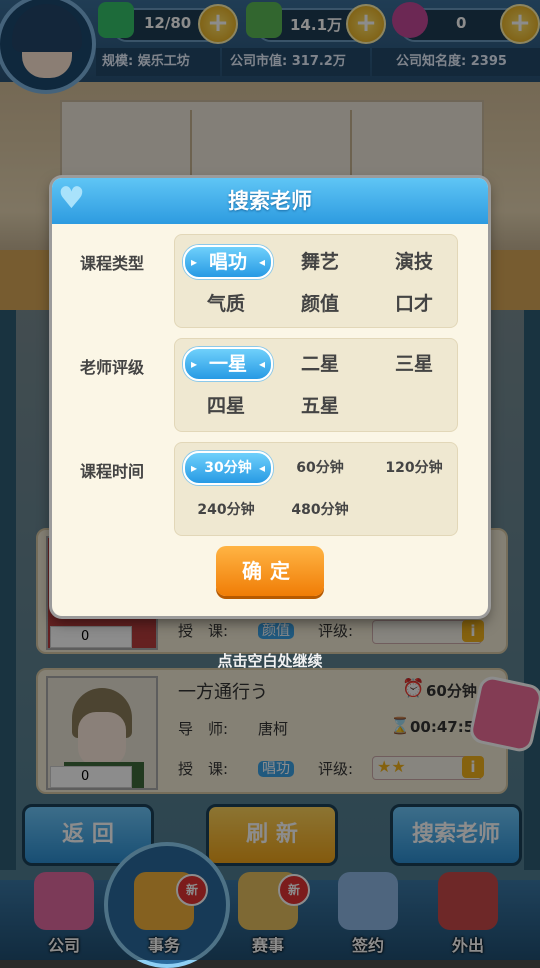 The height and width of the screenshot is (968, 540). I want to click on tap-to-continue-hint: 点击空白处继续, so click(270, 661).